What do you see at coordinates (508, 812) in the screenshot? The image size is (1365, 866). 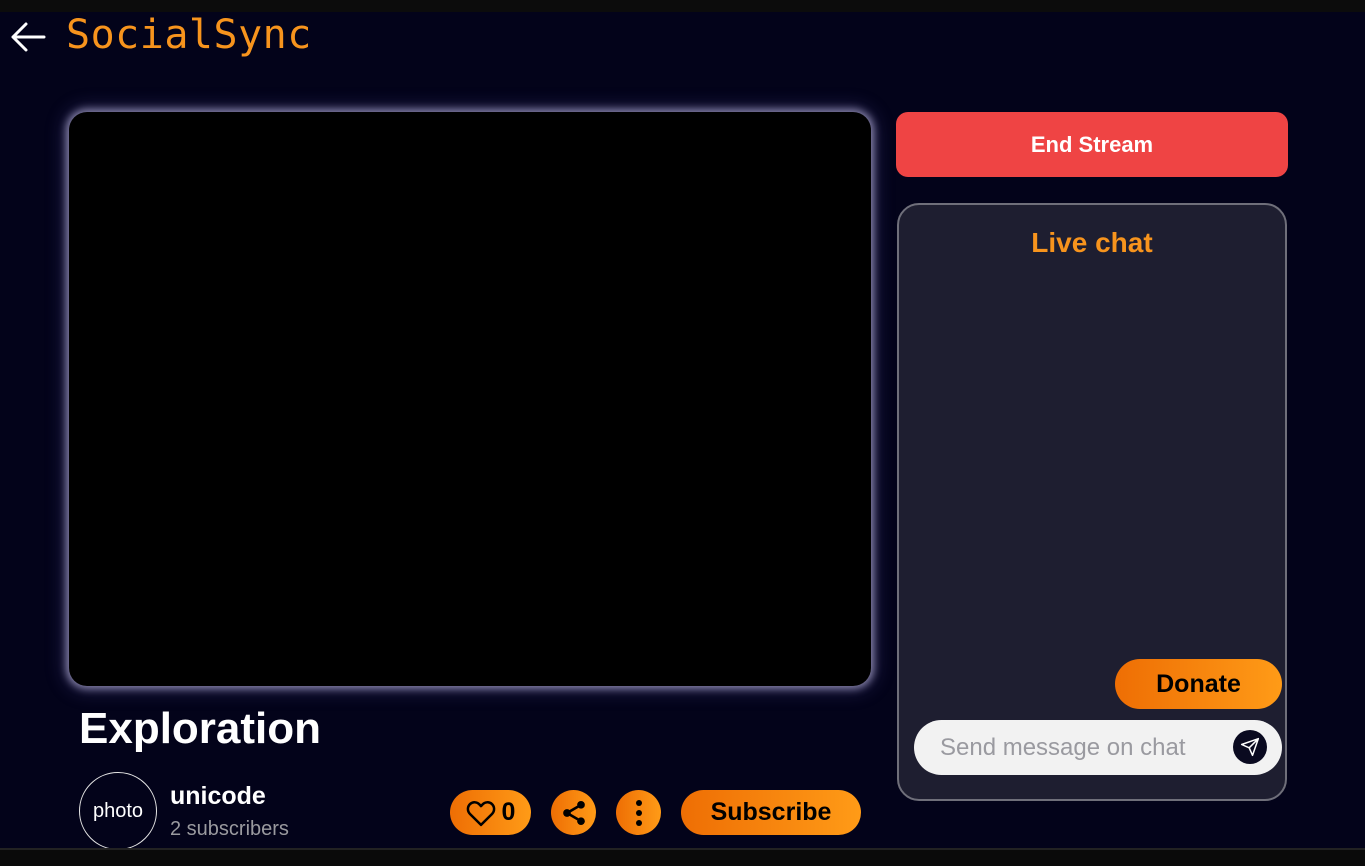 I see `like-count: 0` at bounding box center [508, 812].